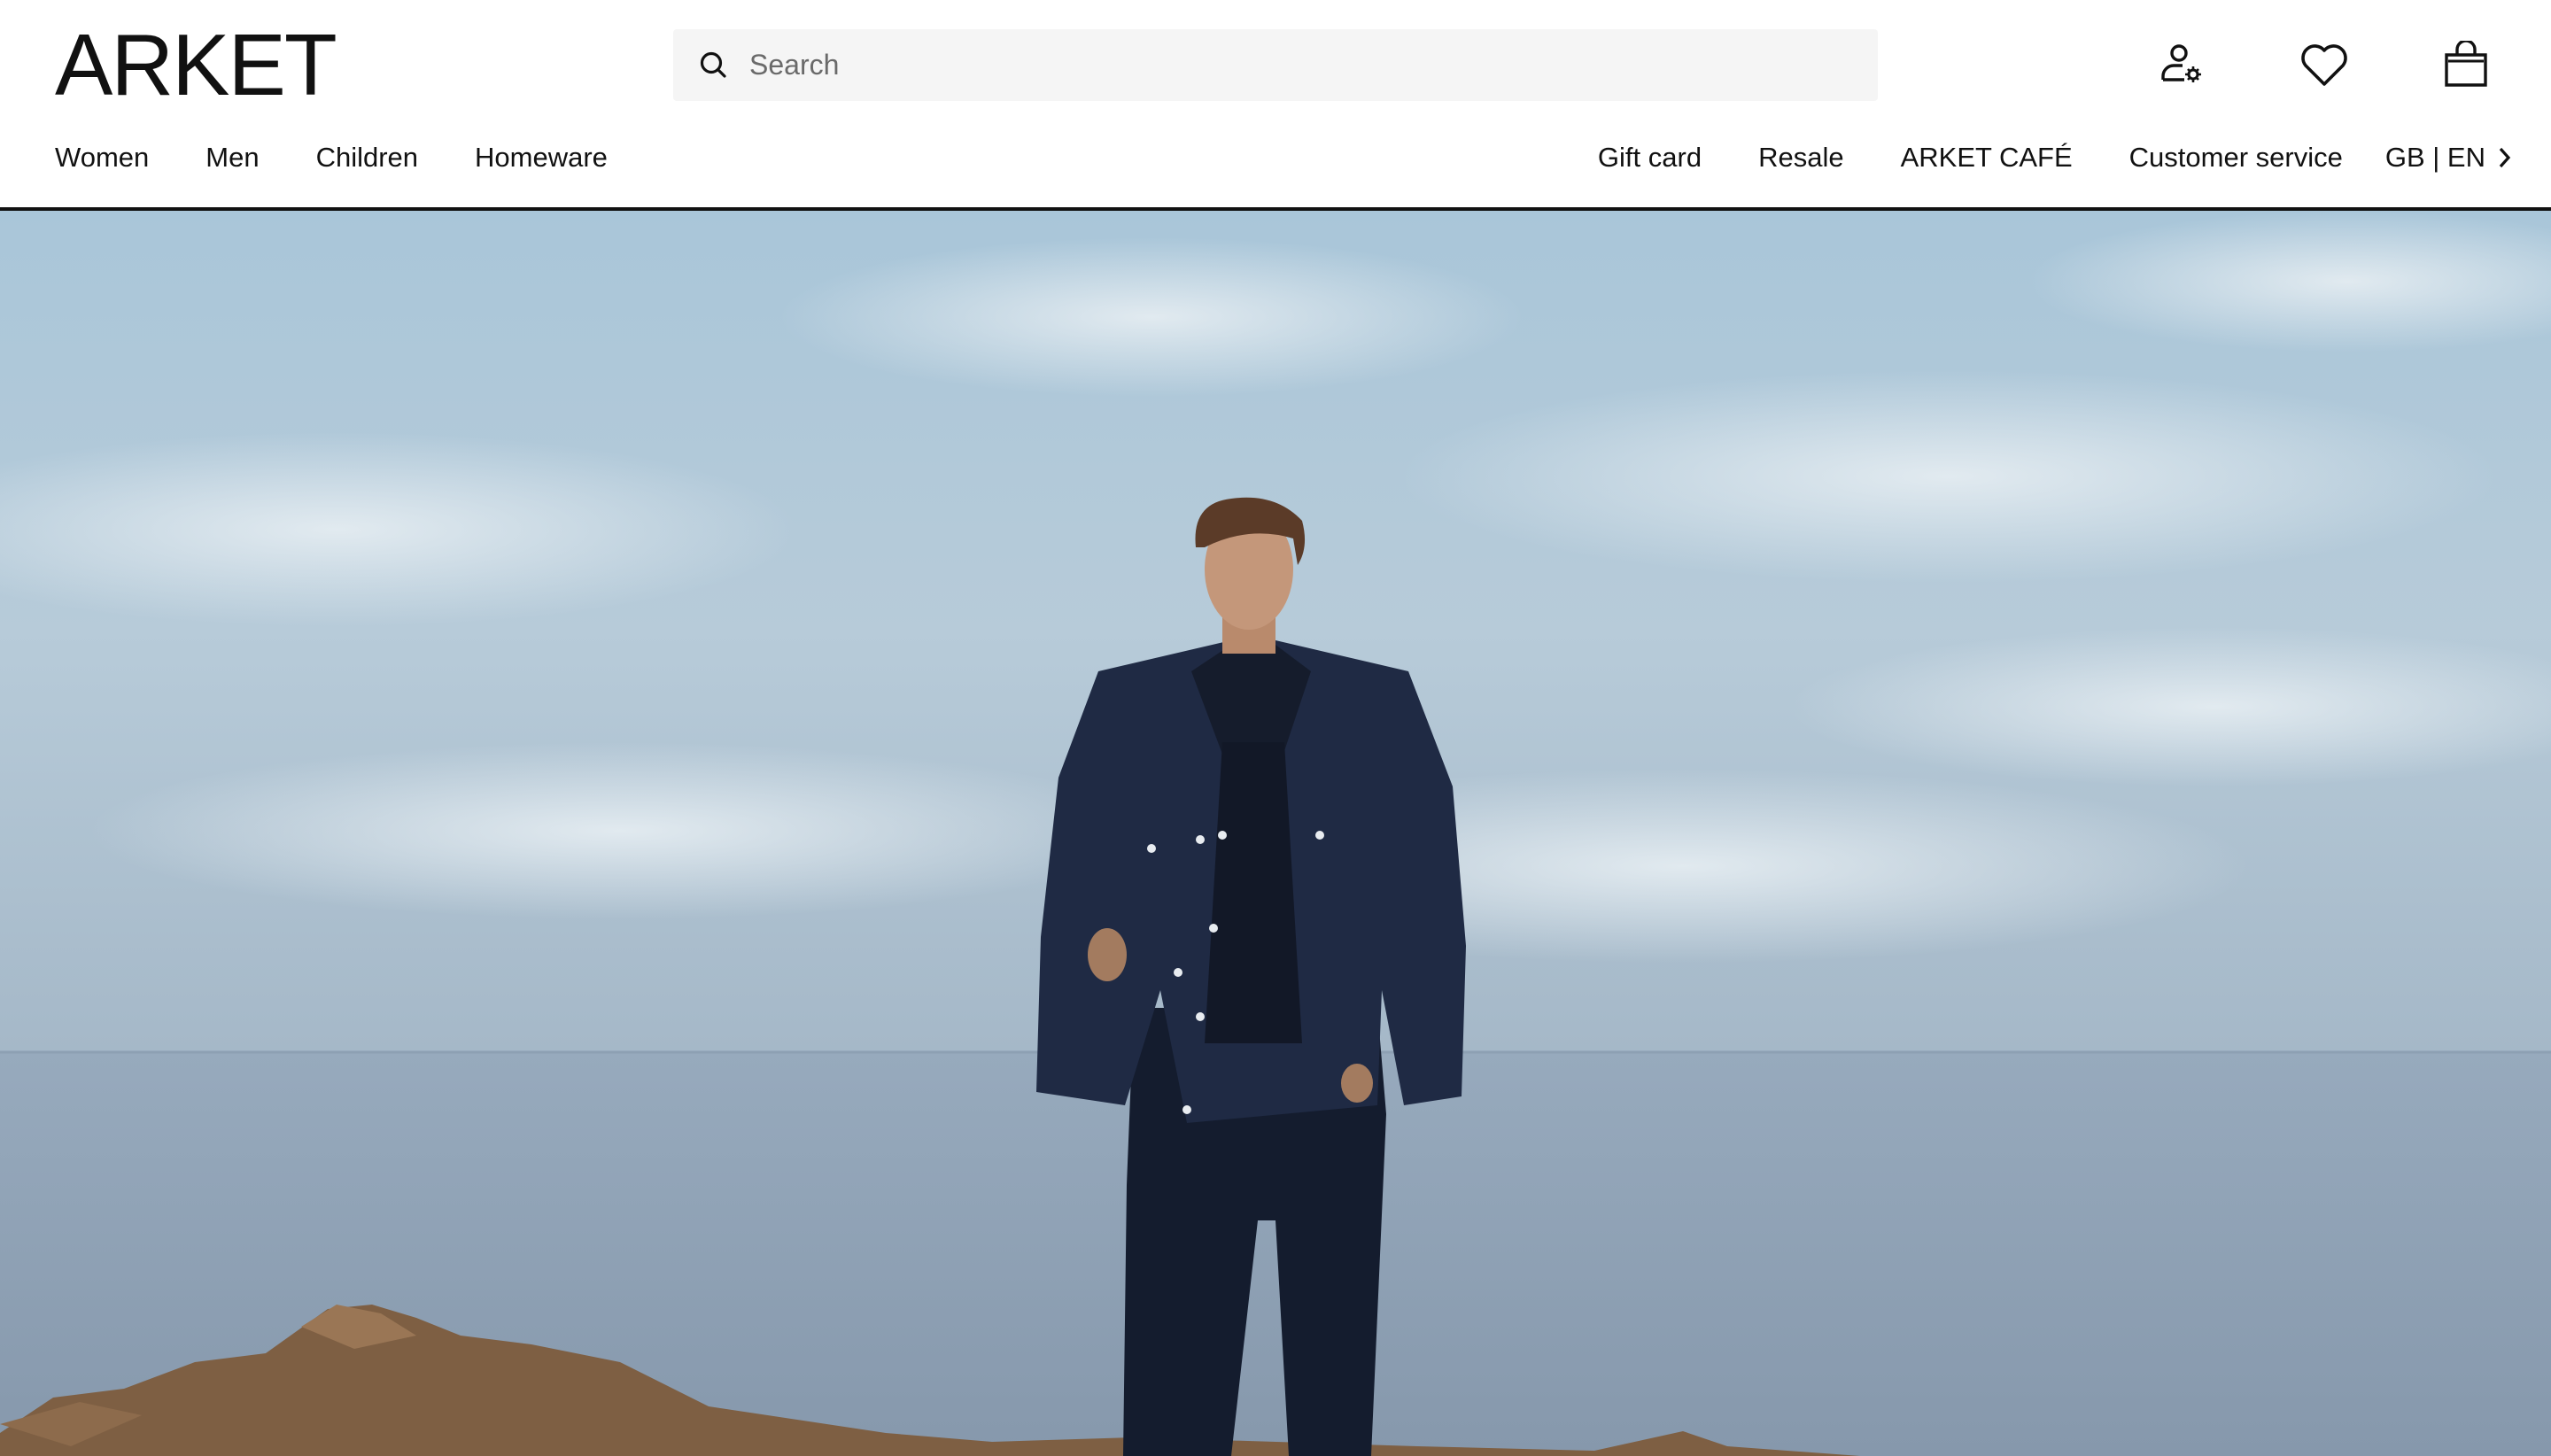 The height and width of the screenshot is (1456, 2551). I want to click on shopping-bag-button, so click(2466, 65).